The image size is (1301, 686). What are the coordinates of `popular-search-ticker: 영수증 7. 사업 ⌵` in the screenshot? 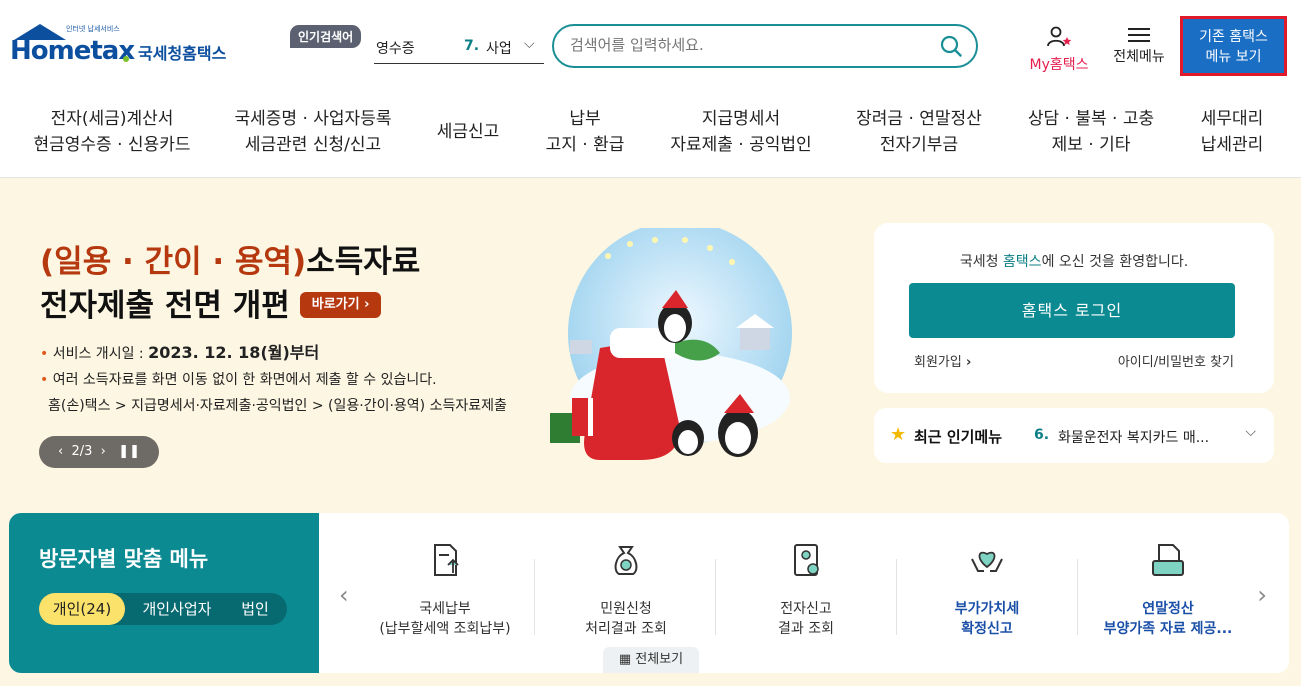 It's located at (459, 47).